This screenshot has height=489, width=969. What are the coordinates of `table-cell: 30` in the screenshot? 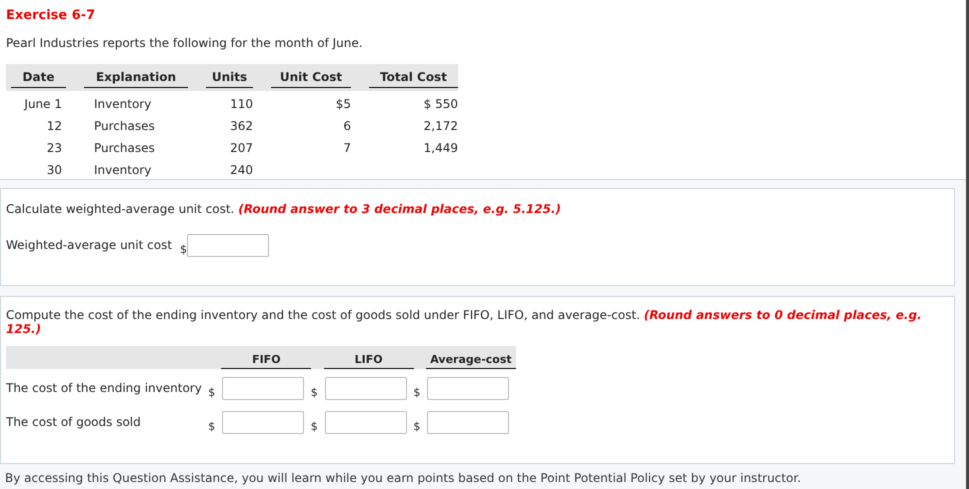 It's located at (54, 169).